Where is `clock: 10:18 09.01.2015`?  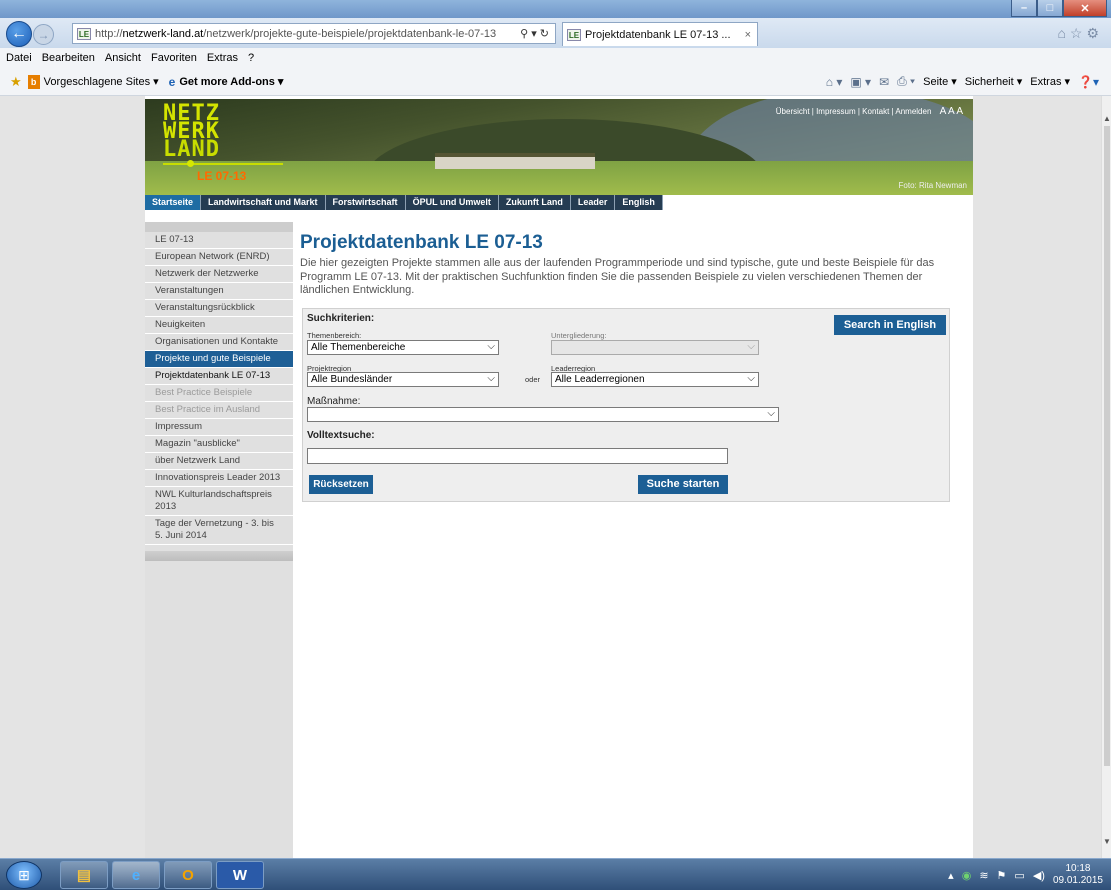
clock: 10:18 09.01.2015 is located at coordinates (1078, 875).